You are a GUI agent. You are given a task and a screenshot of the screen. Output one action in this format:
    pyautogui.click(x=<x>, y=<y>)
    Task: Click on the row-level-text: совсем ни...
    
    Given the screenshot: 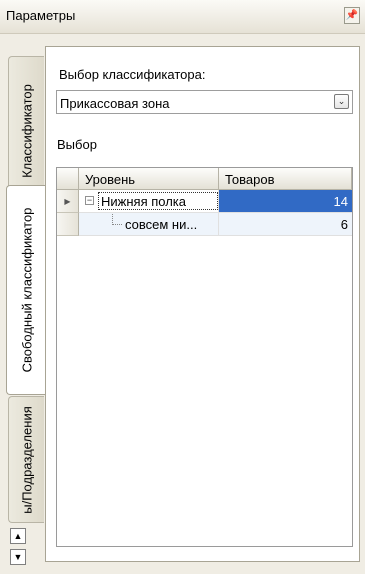 What is the action you would take?
    pyautogui.click(x=161, y=224)
    